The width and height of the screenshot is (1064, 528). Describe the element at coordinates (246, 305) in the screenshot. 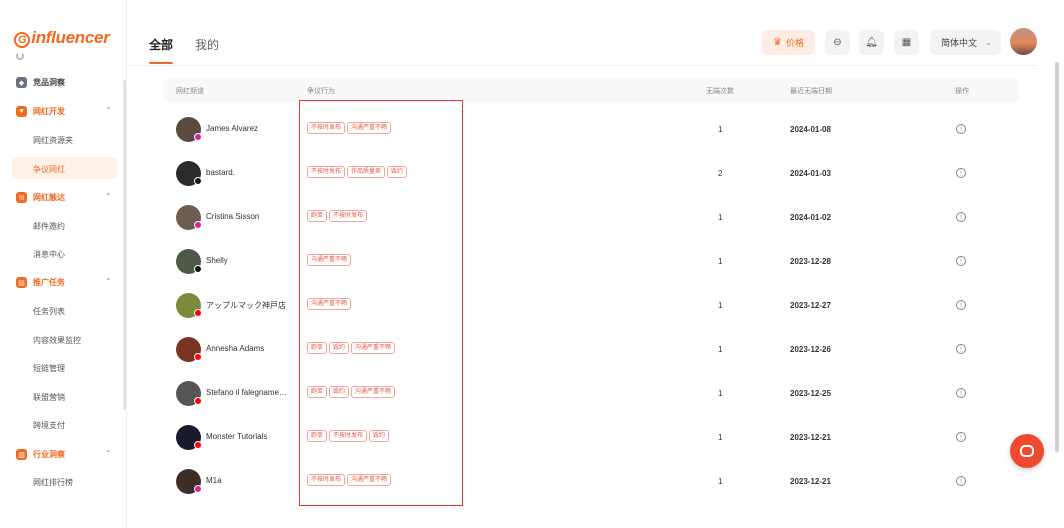

I see `influencer-name: アップルマック神戸店` at that location.